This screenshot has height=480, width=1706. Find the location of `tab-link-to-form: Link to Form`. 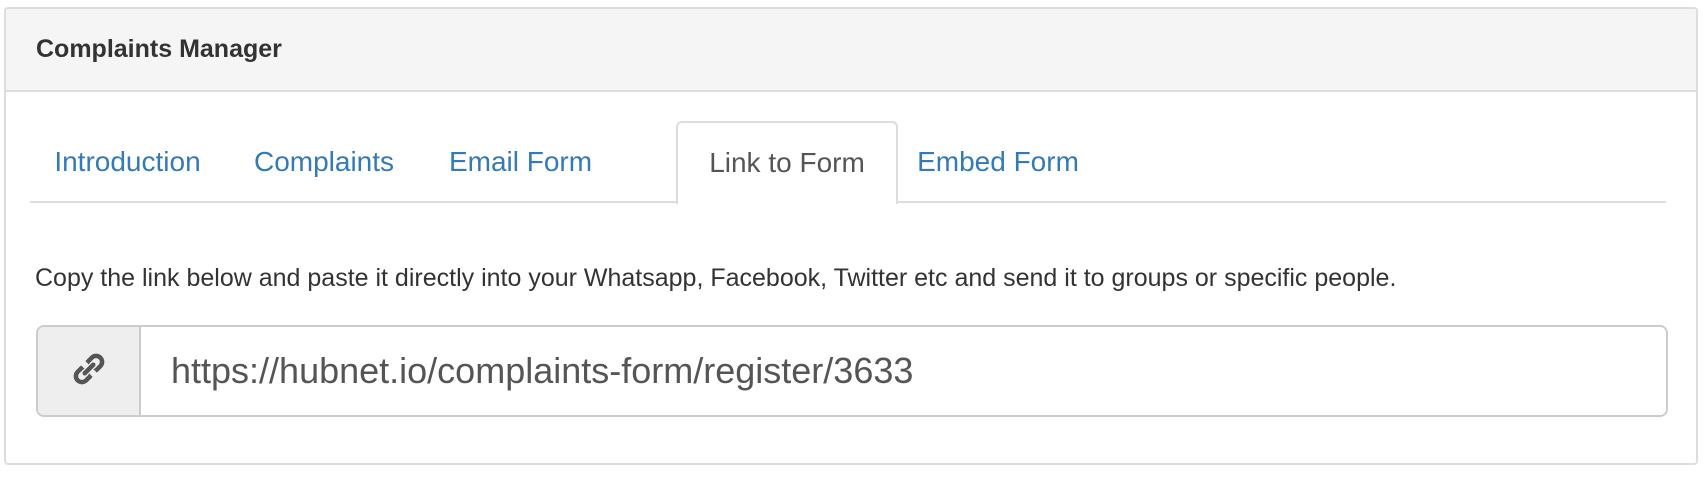

tab-link-to-form: Link to Form is located at coordinates (787, 162).